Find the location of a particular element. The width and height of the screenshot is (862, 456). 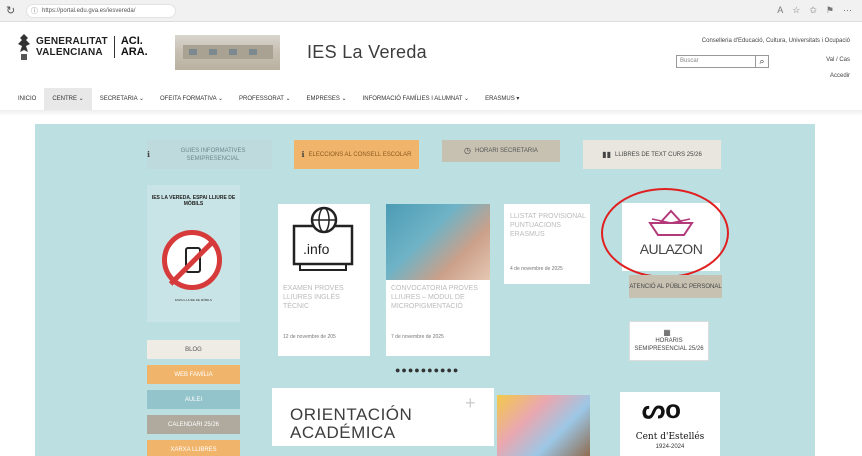

poster-title: IES LA VEREDA. ESPAI LLIURE DE MÒBILS is located at coordinates (193, 201).